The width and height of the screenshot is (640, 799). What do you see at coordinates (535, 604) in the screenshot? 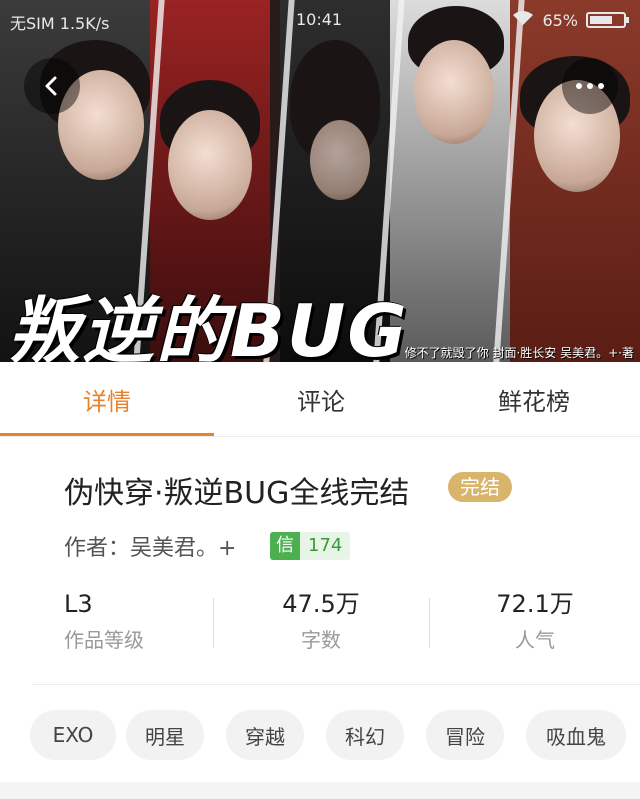
I see `stat-value: 72.1万` at bounding box center [535, 604].